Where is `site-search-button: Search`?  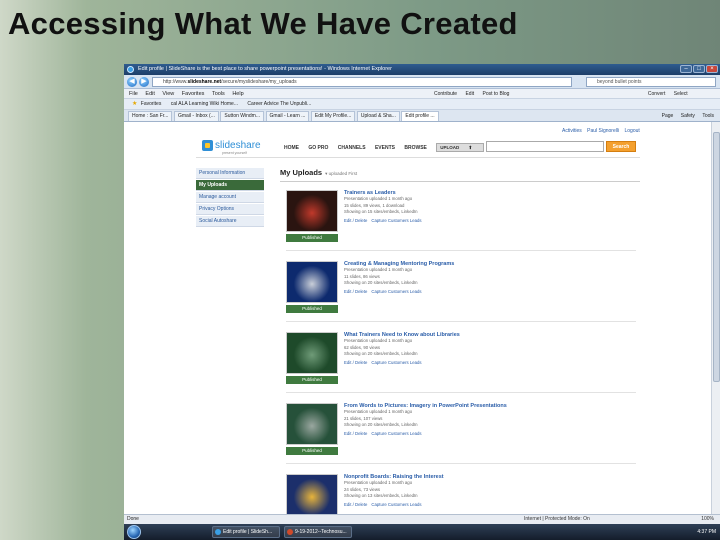 site-search-button: Search is located at coordinates (621, 146).